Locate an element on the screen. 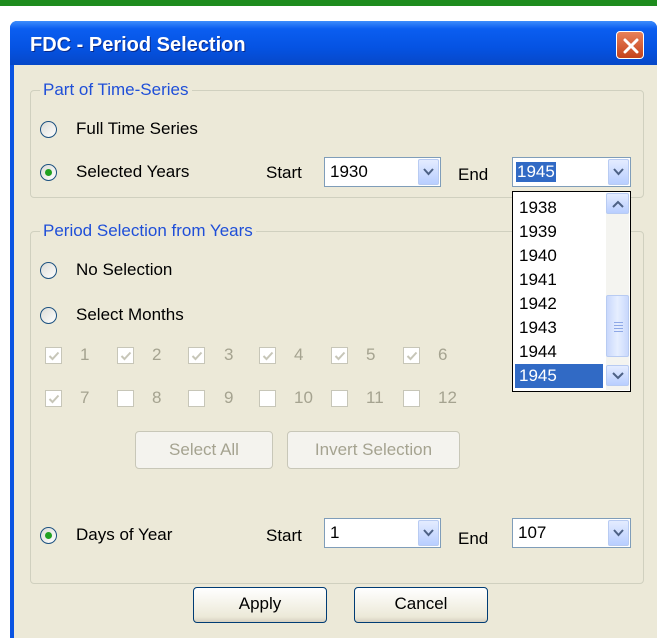  month-1-checkbox is located at coordinates (53, 355).